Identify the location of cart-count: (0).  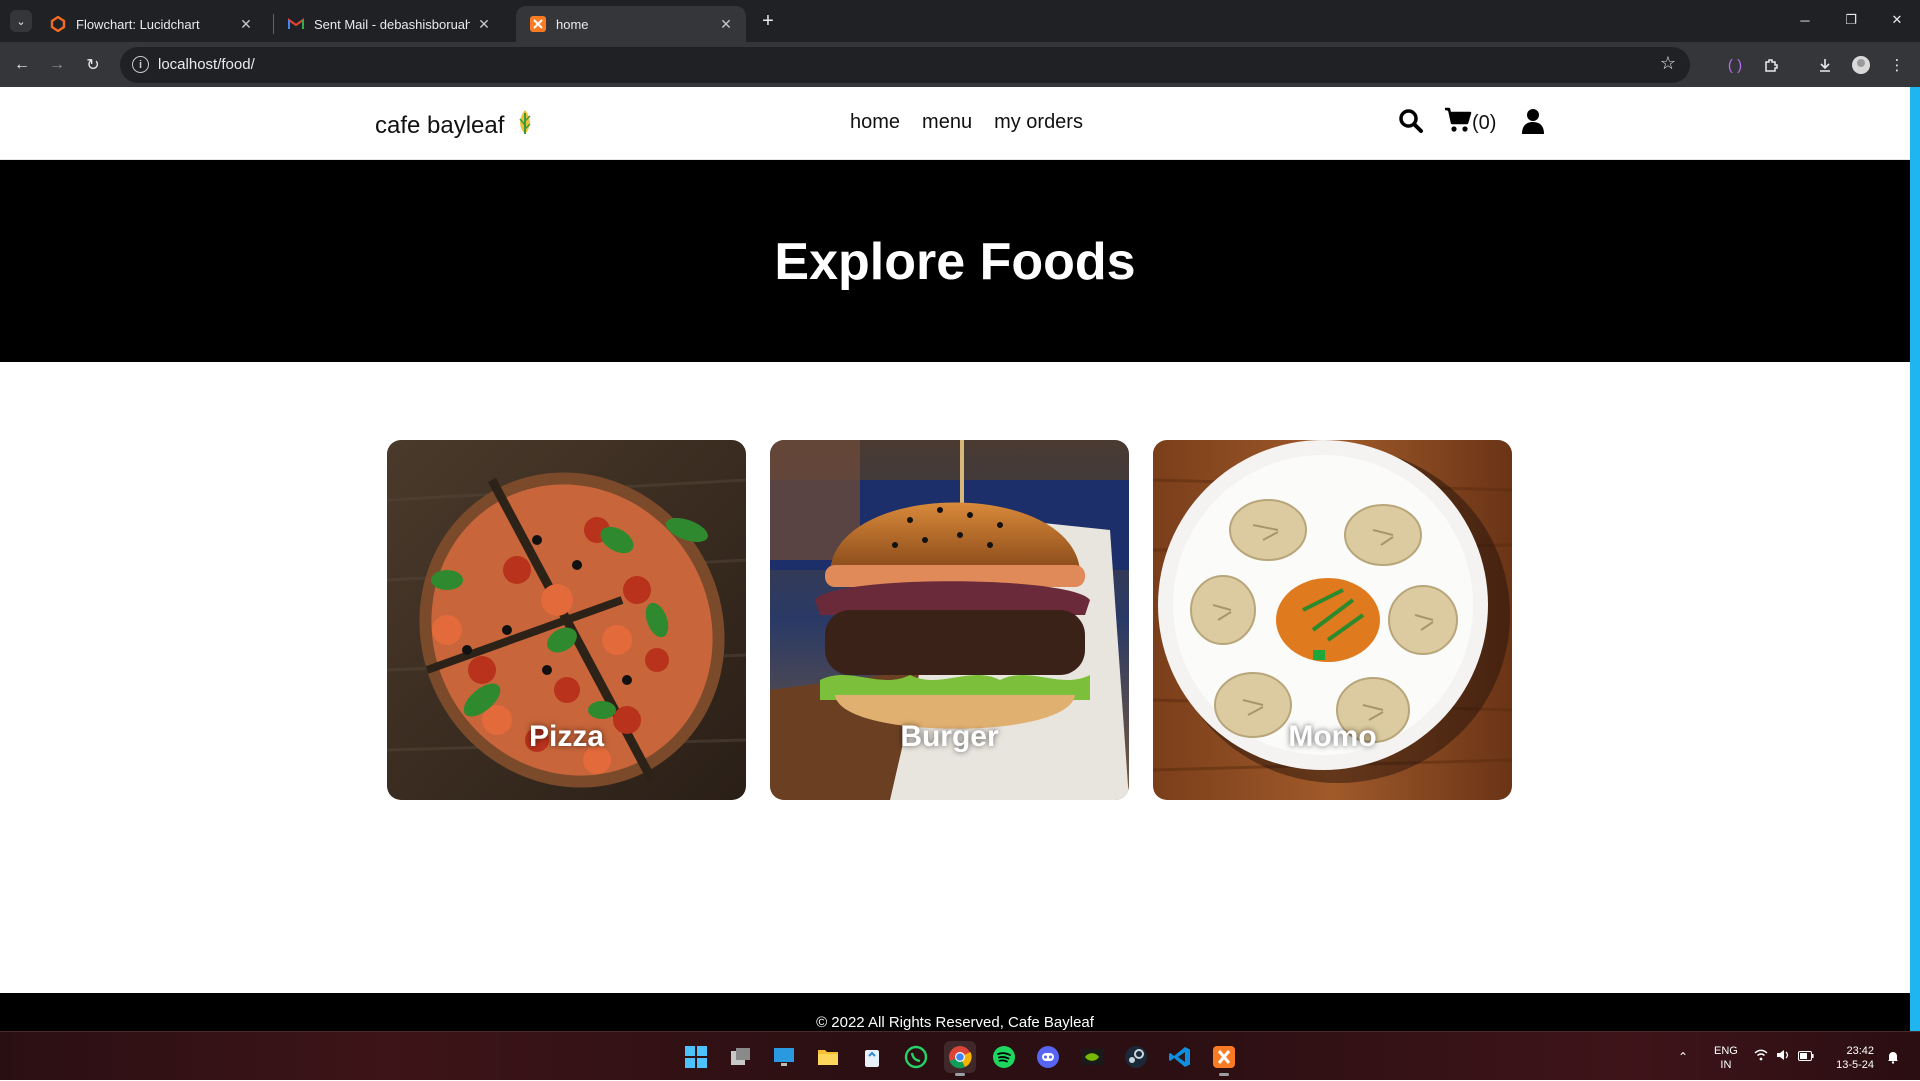
(1484, 122).